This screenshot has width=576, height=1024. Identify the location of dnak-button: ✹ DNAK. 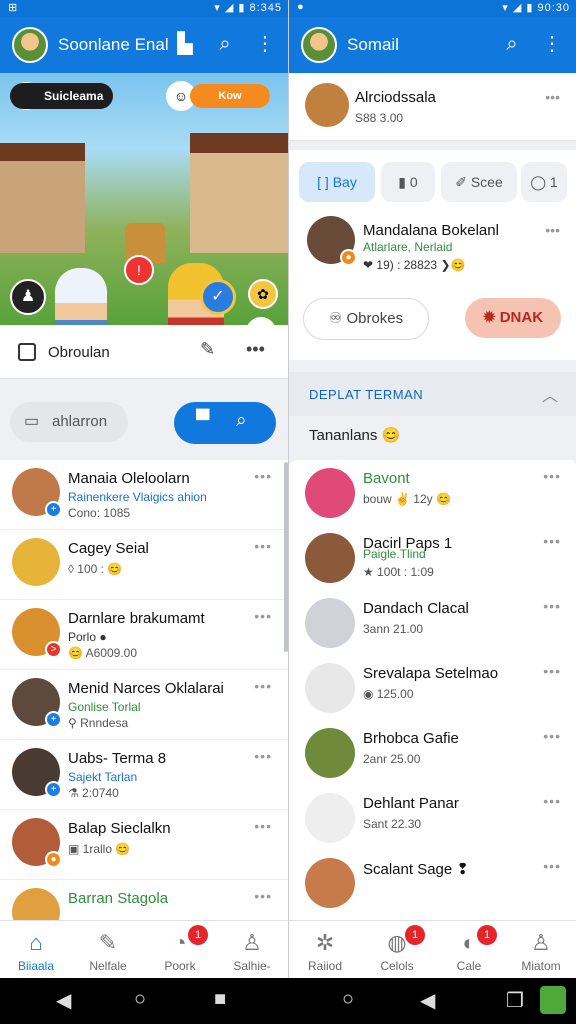
(513, 318).